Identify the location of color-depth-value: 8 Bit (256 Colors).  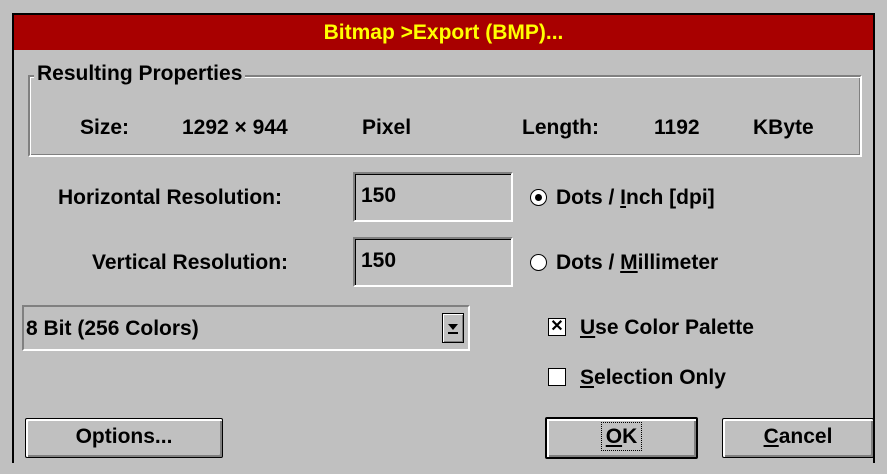
(112, 328).